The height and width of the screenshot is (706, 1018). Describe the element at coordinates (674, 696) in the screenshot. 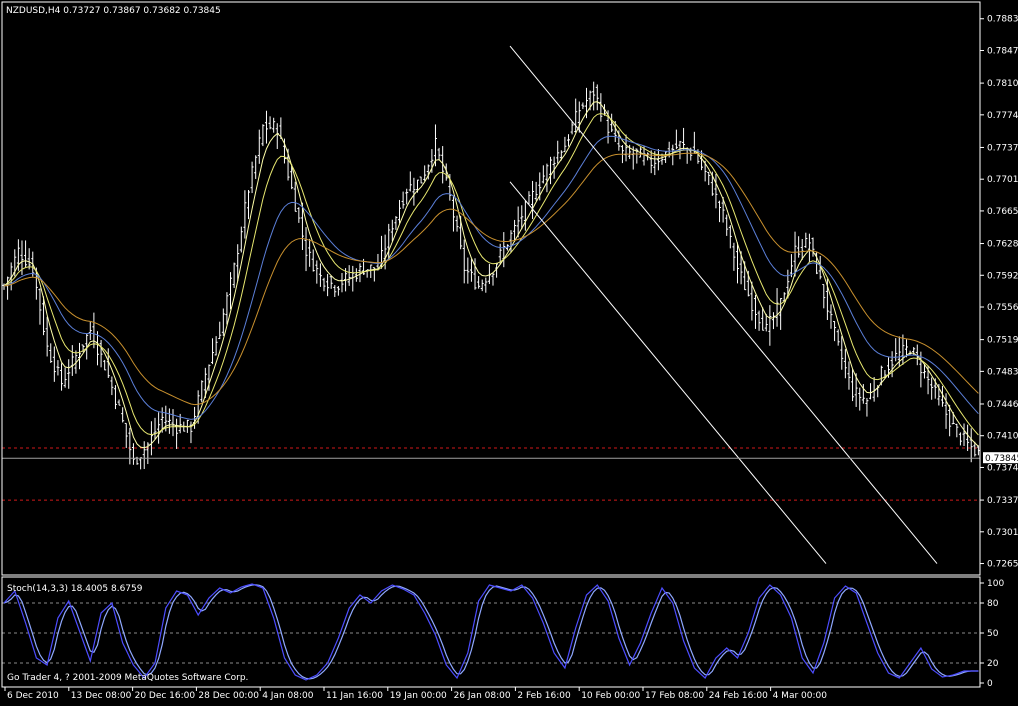

I see `time-tick-label: 17 Feb 08:00` at that location.